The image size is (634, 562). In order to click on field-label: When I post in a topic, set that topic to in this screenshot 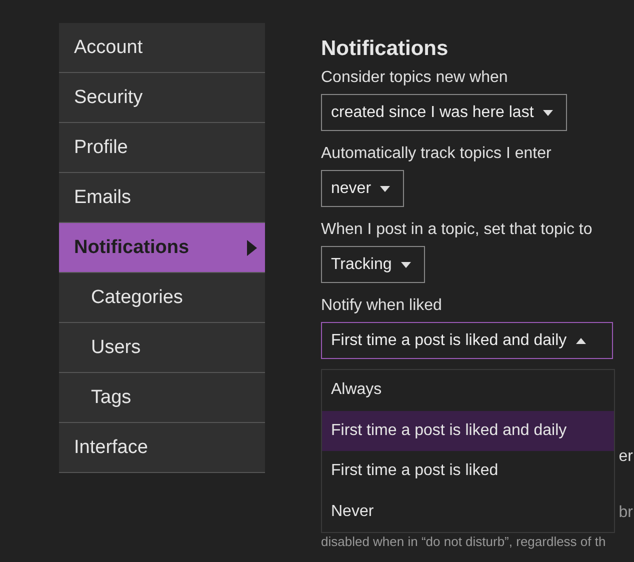, I will do `click(457, 230)`.